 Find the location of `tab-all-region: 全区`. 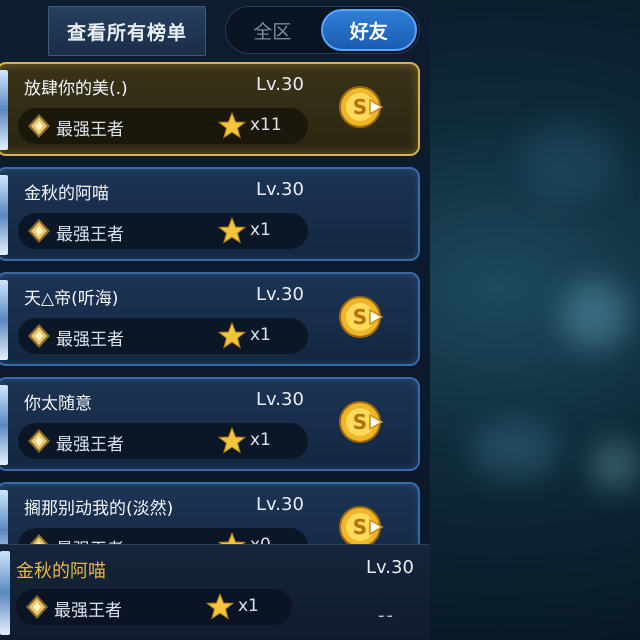

tab-all-region: 全区 is located at coordinates (272, 30).